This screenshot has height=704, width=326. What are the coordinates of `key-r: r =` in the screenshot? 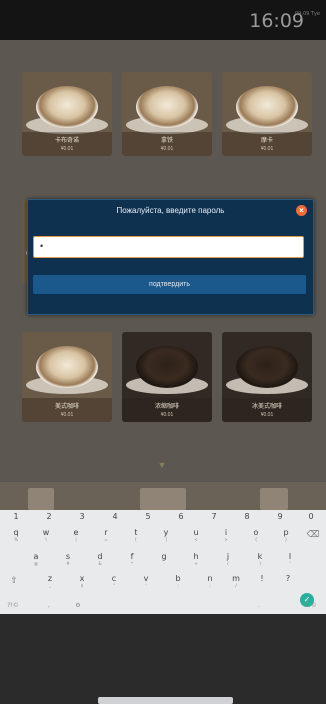 It's located at (106, 535).